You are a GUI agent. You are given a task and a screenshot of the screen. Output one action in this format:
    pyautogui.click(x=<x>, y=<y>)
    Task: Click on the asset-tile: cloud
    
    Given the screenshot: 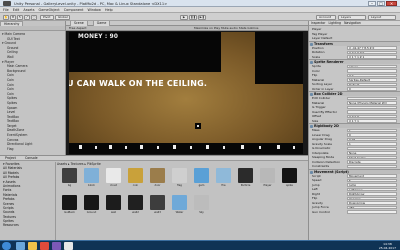 What is the action you would take?
    pyautogui.click(x=113, y=179)
    